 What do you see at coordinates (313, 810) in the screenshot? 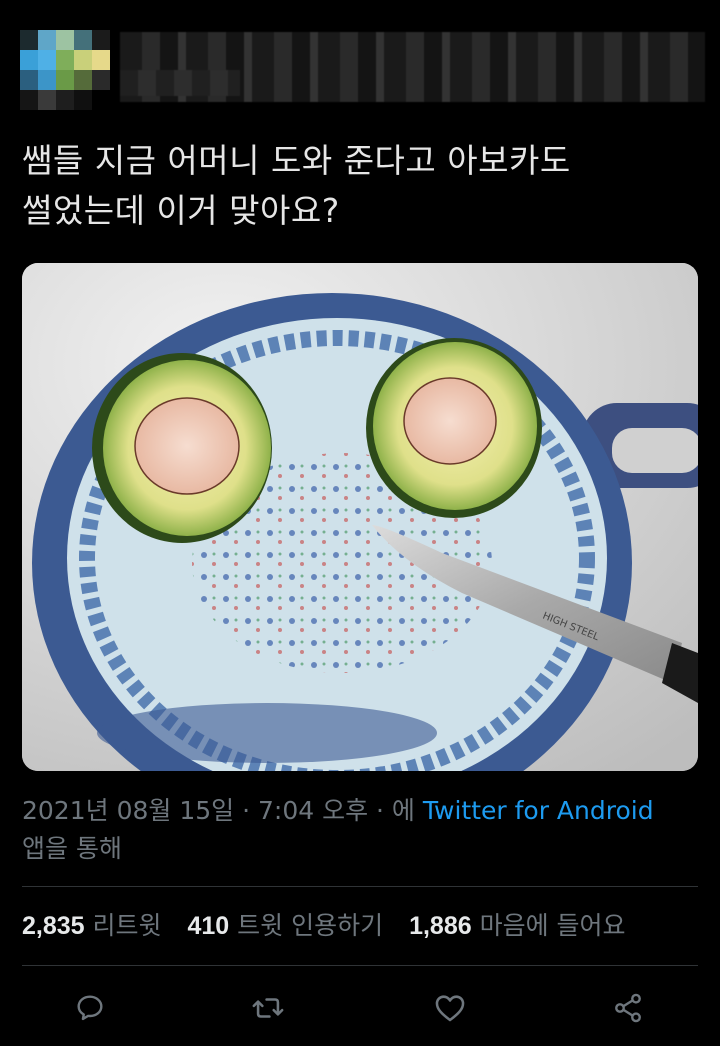
I see `tweet-time: 7:04 오후` at bounding box center [313, 810].